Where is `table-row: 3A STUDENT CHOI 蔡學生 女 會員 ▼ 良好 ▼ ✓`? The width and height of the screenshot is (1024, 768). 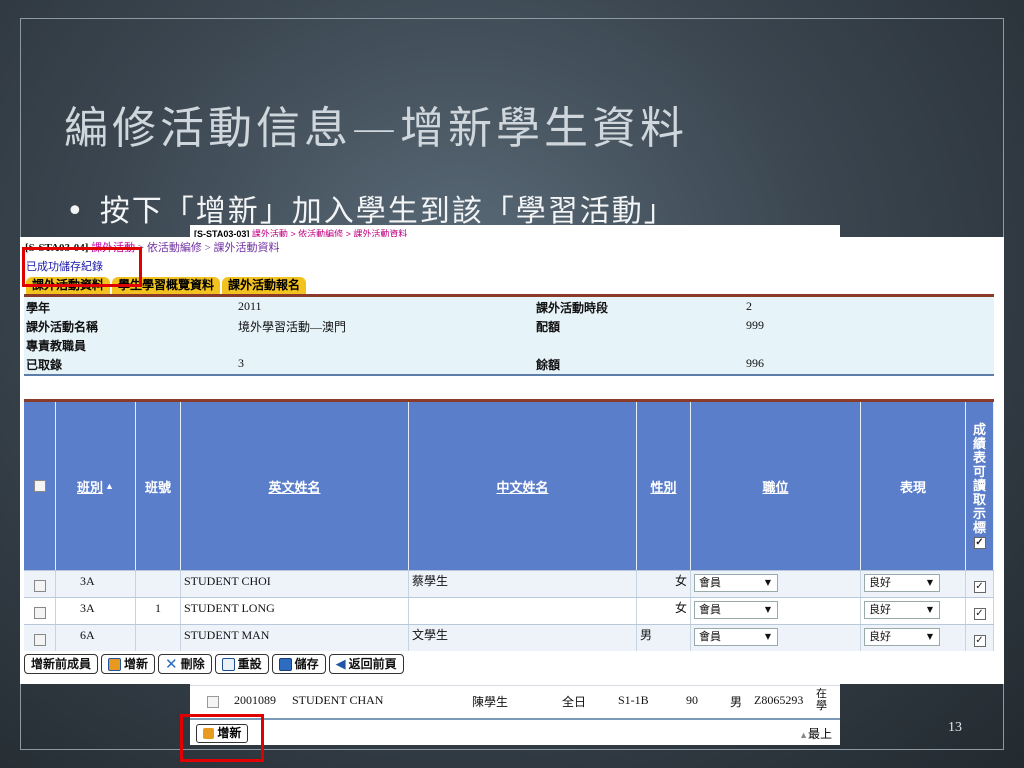
table-row: 3A STUDENT CHOI 蔡學生 女 會員 ▼ 良好 ▼ ✓ is located at coordinates (509, 583).